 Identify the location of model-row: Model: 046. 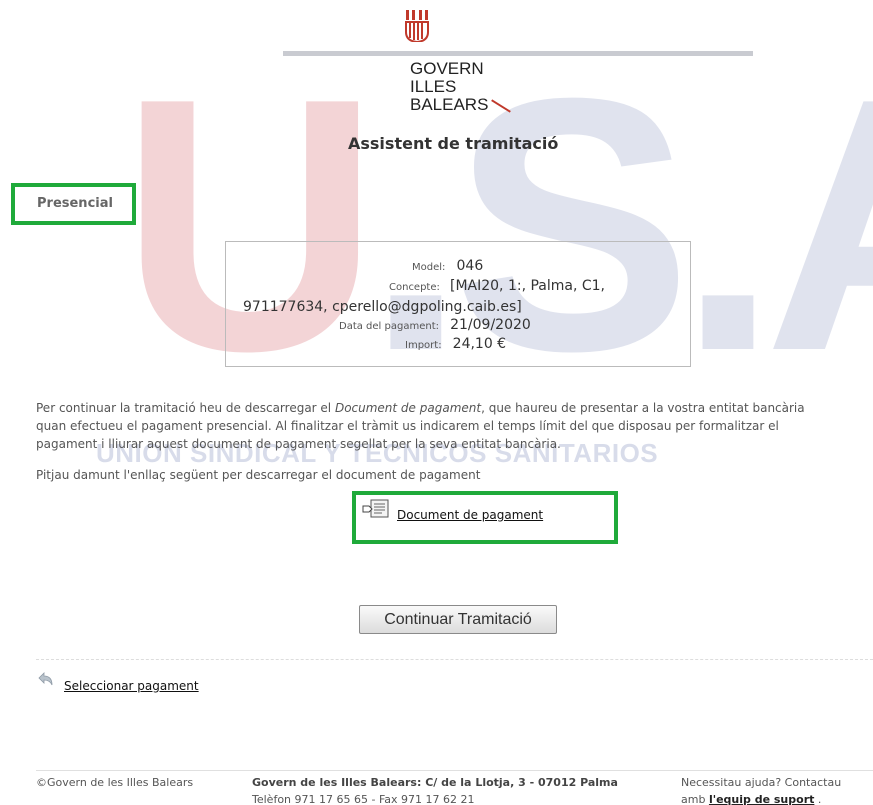
(447, 264).